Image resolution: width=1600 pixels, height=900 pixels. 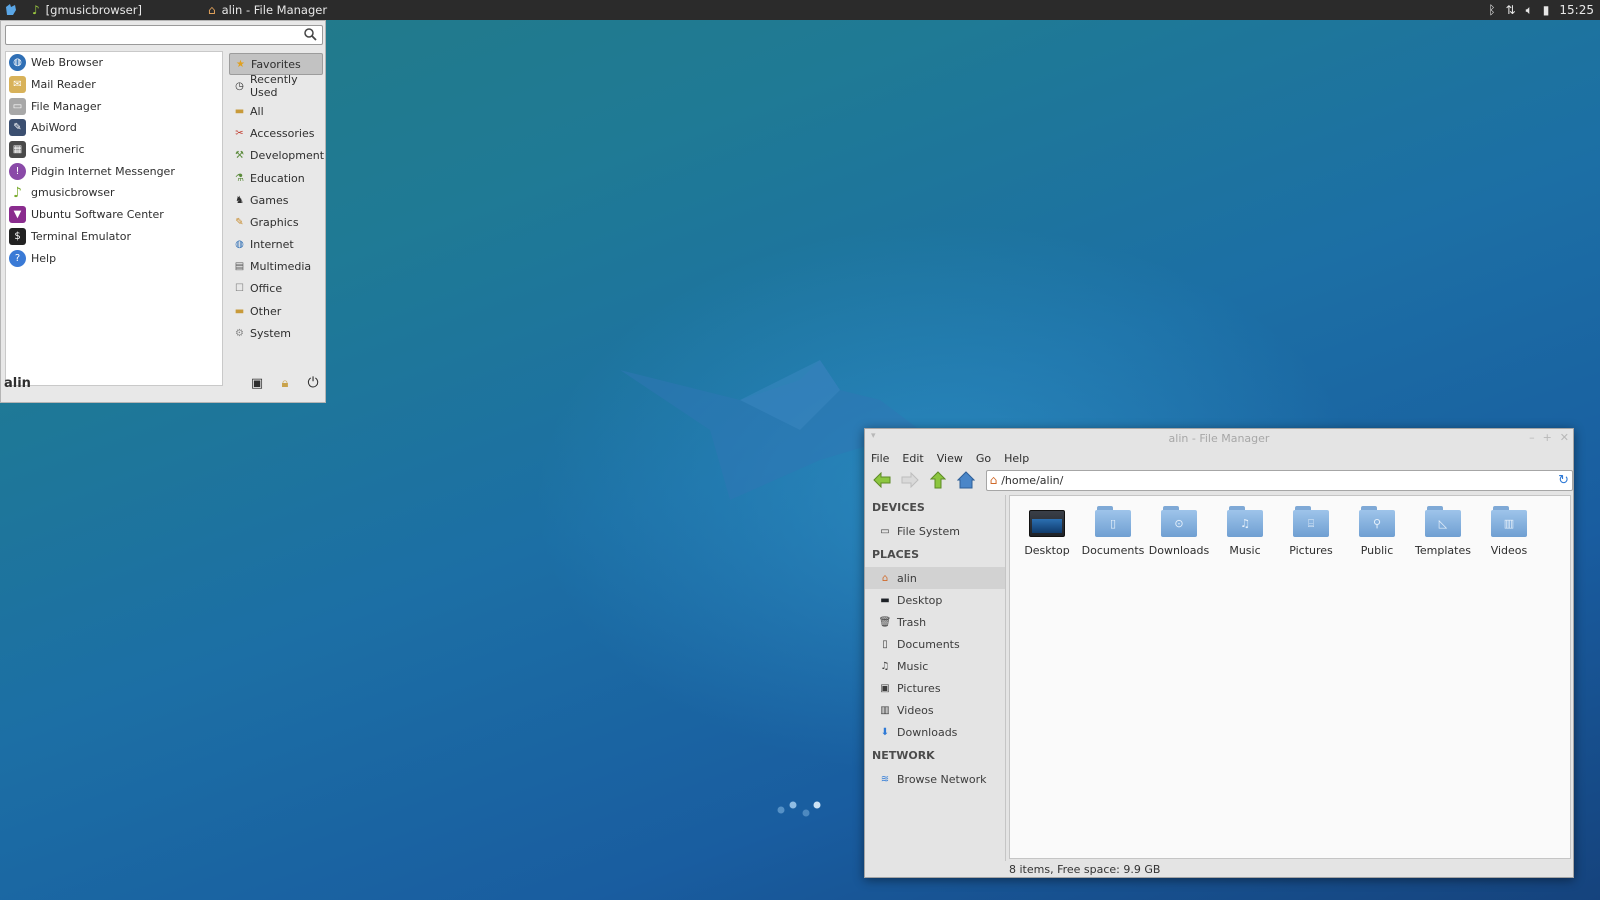 What do you see at coordinates (885, 622) in the screenshot?
I see `trash-icon: 🗑︎` at bounding box center [885, 622].